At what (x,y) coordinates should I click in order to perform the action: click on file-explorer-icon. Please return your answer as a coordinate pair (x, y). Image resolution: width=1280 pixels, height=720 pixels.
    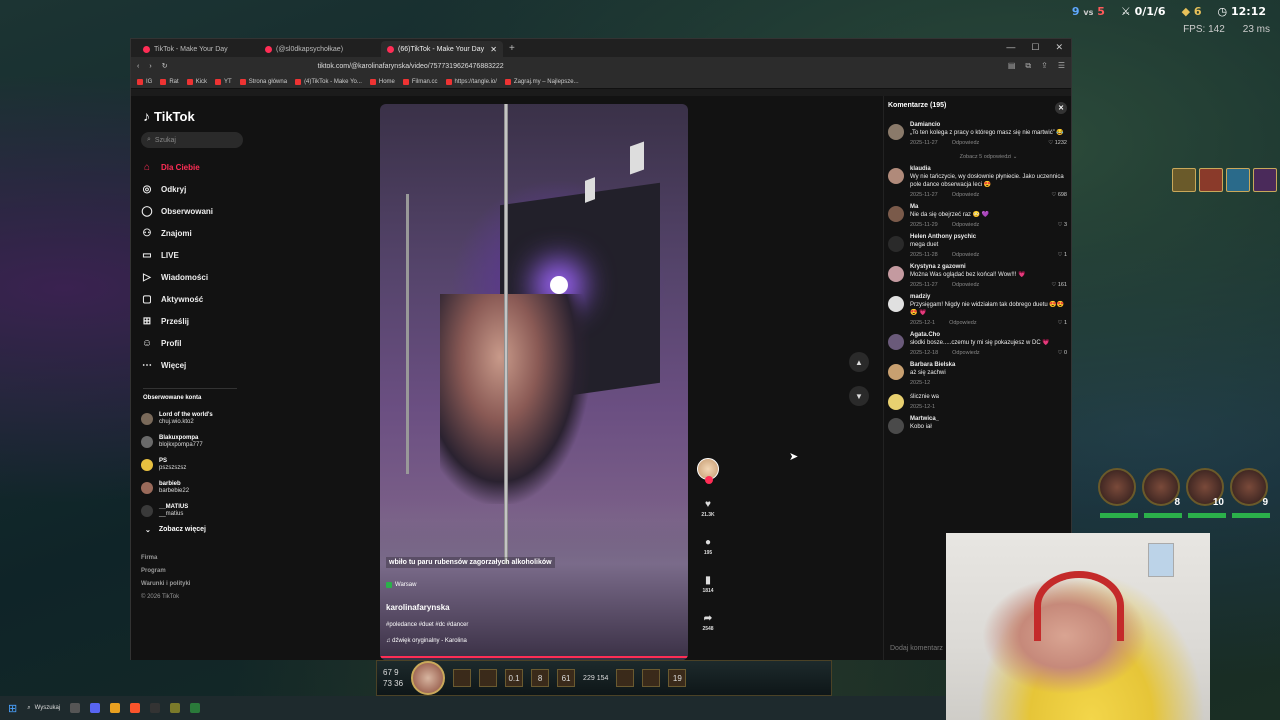
    Looking at the image, I should click on (75, 708).